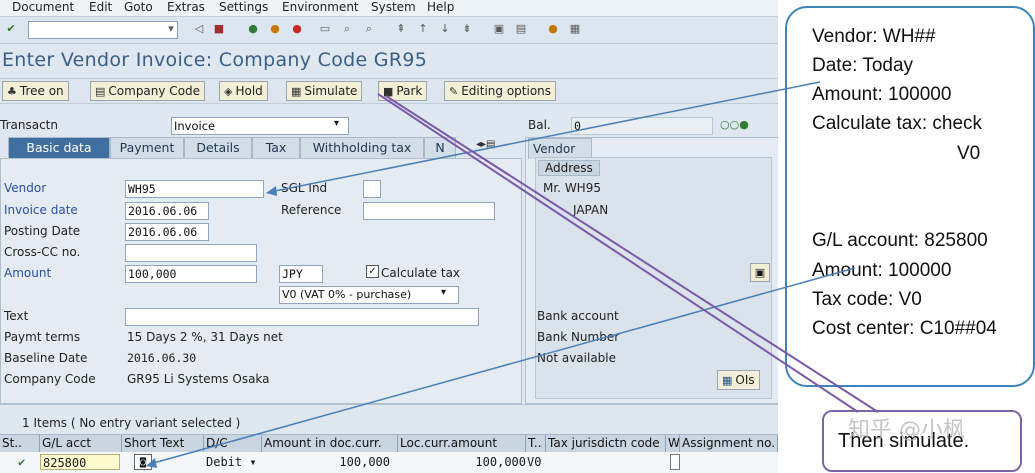 The width and height of the screenshot is (1035, 473). Describe the element at coordinates (506, 91) in the screenshot. I see `editing-options-label: Editing options` at that location.